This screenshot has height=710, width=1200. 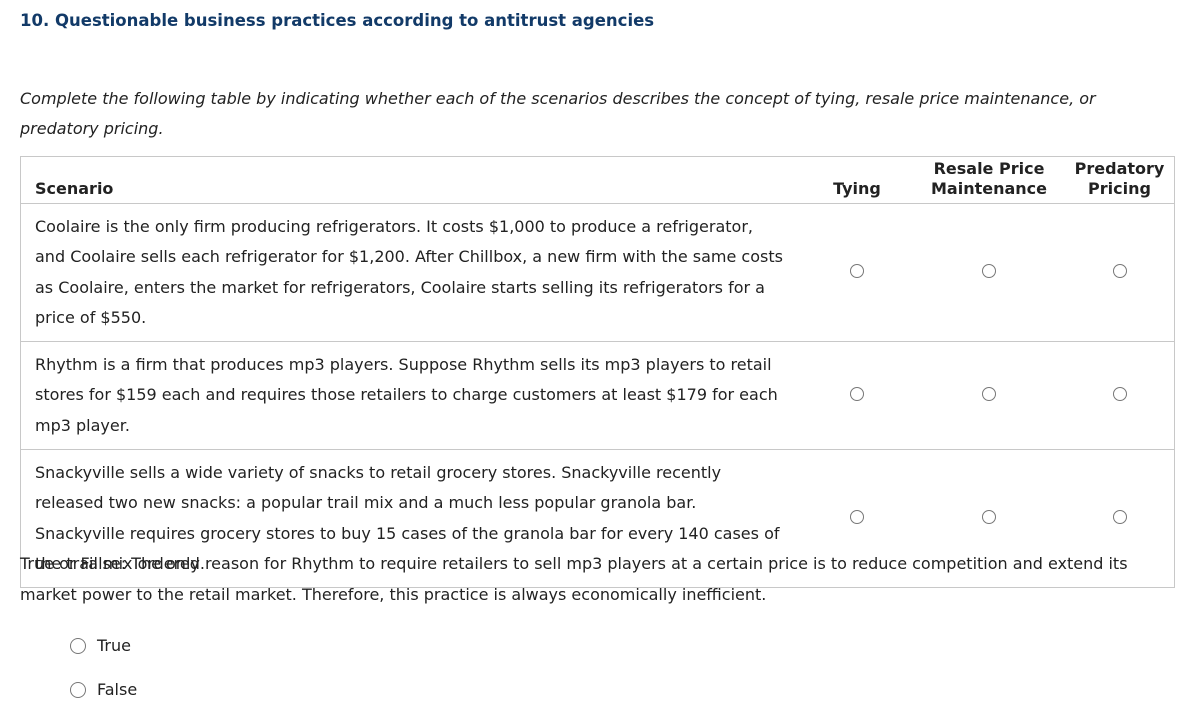 What do you see at coordinates (857, 180) in the screenshot?
I see `header-tying: Tying` at bounding box center [857, 180].